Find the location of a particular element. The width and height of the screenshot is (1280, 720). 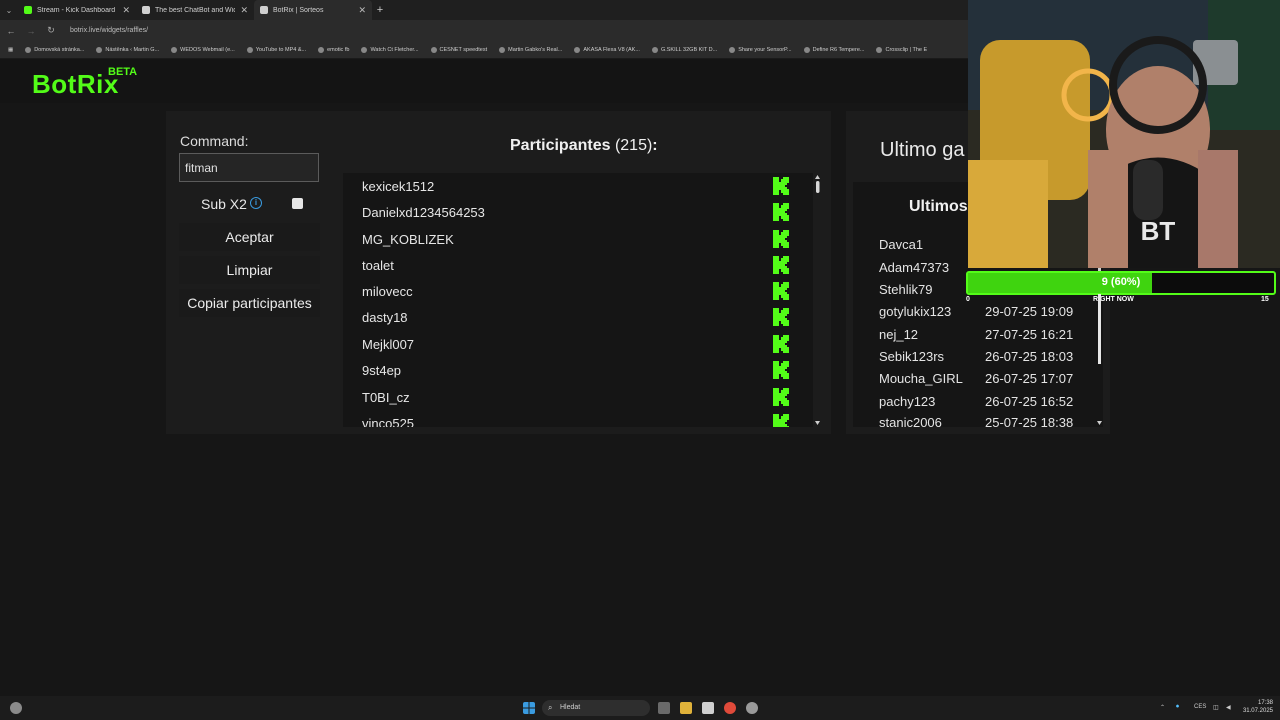

list-item: toalet is located at coordinates (578, 265).